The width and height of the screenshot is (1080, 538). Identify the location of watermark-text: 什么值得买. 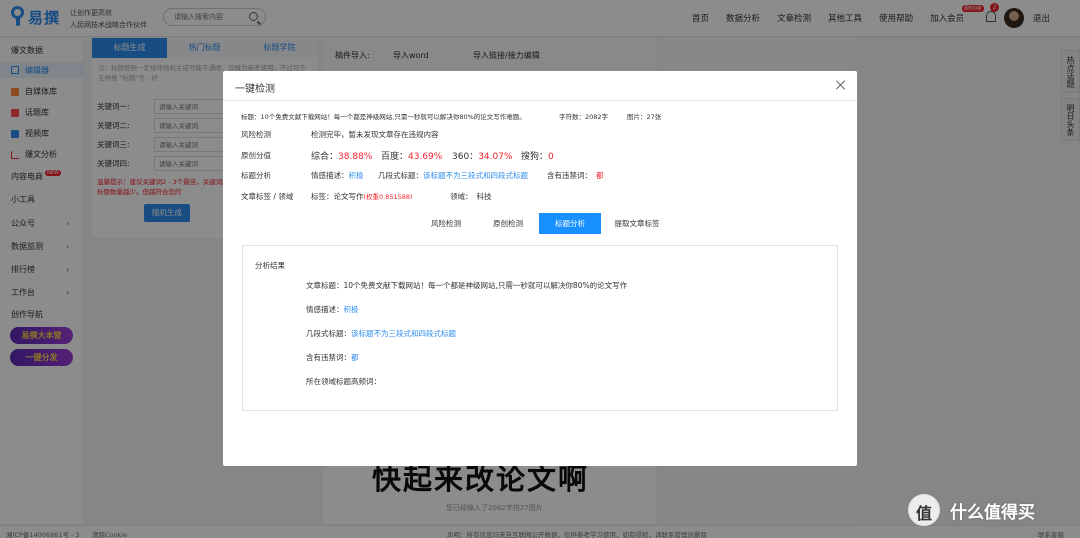
(992, 512).